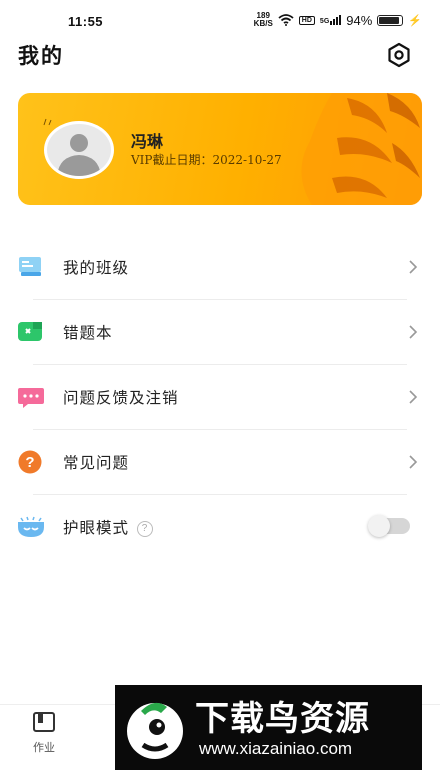 The image size is (440, 771). What do you see at coordinates (44, 733) in the screenshot?
I see `tab-homework: 作业` at bounding box center [44, 733].